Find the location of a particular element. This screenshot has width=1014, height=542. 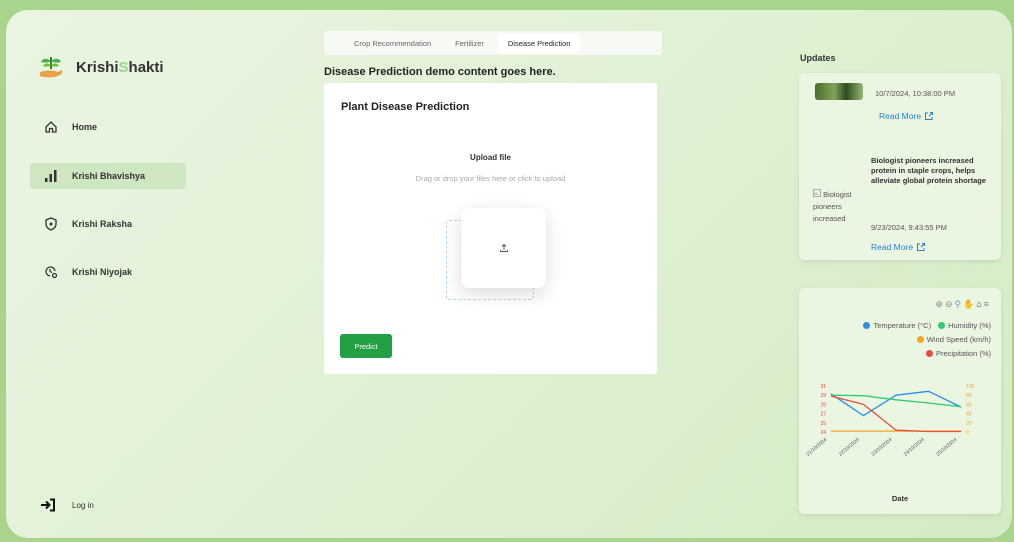

legend-dot-humidity is located at coordinates (942, 325).